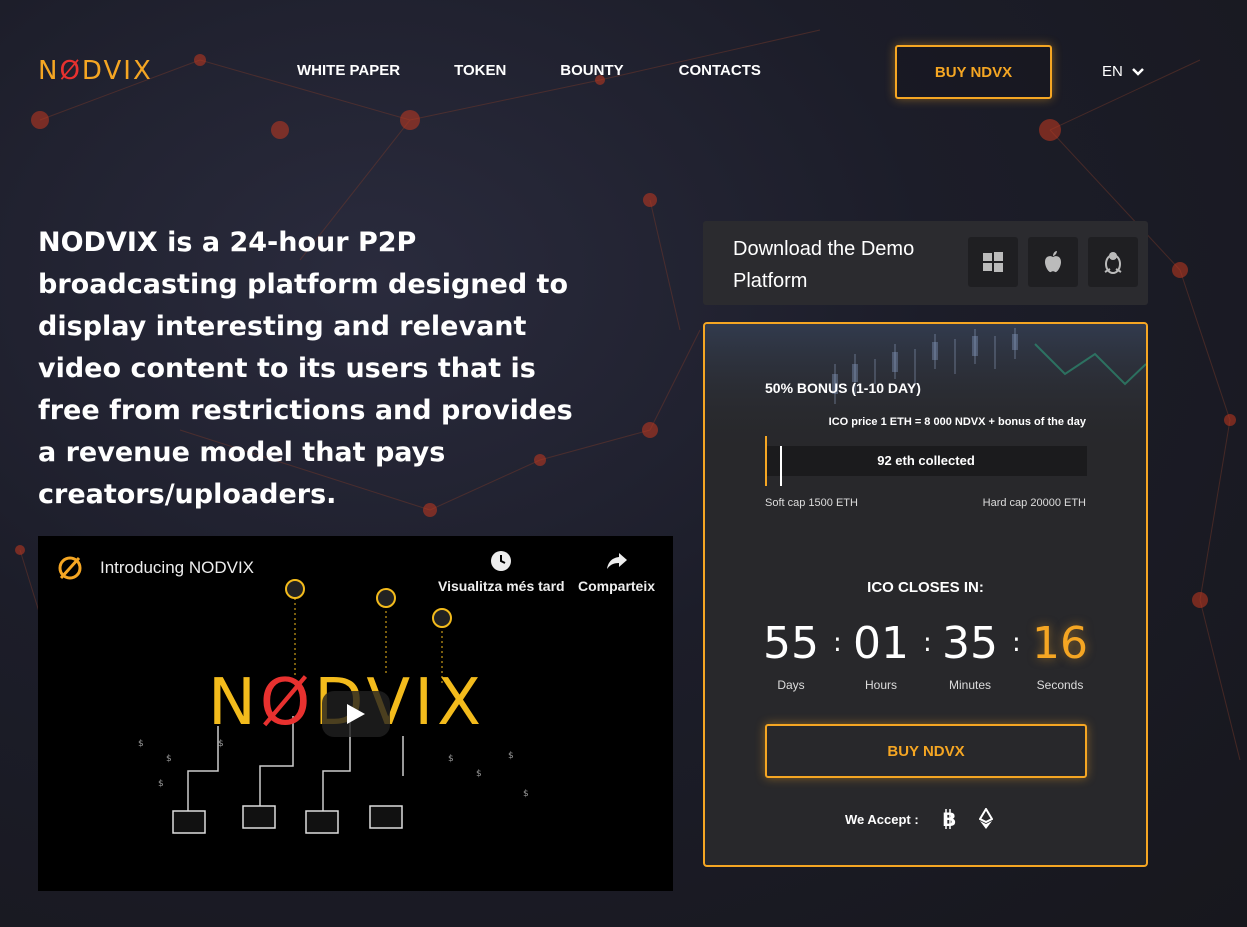  I want to click on nav-white-paper: WHITE PAPER, so click(348, 70).